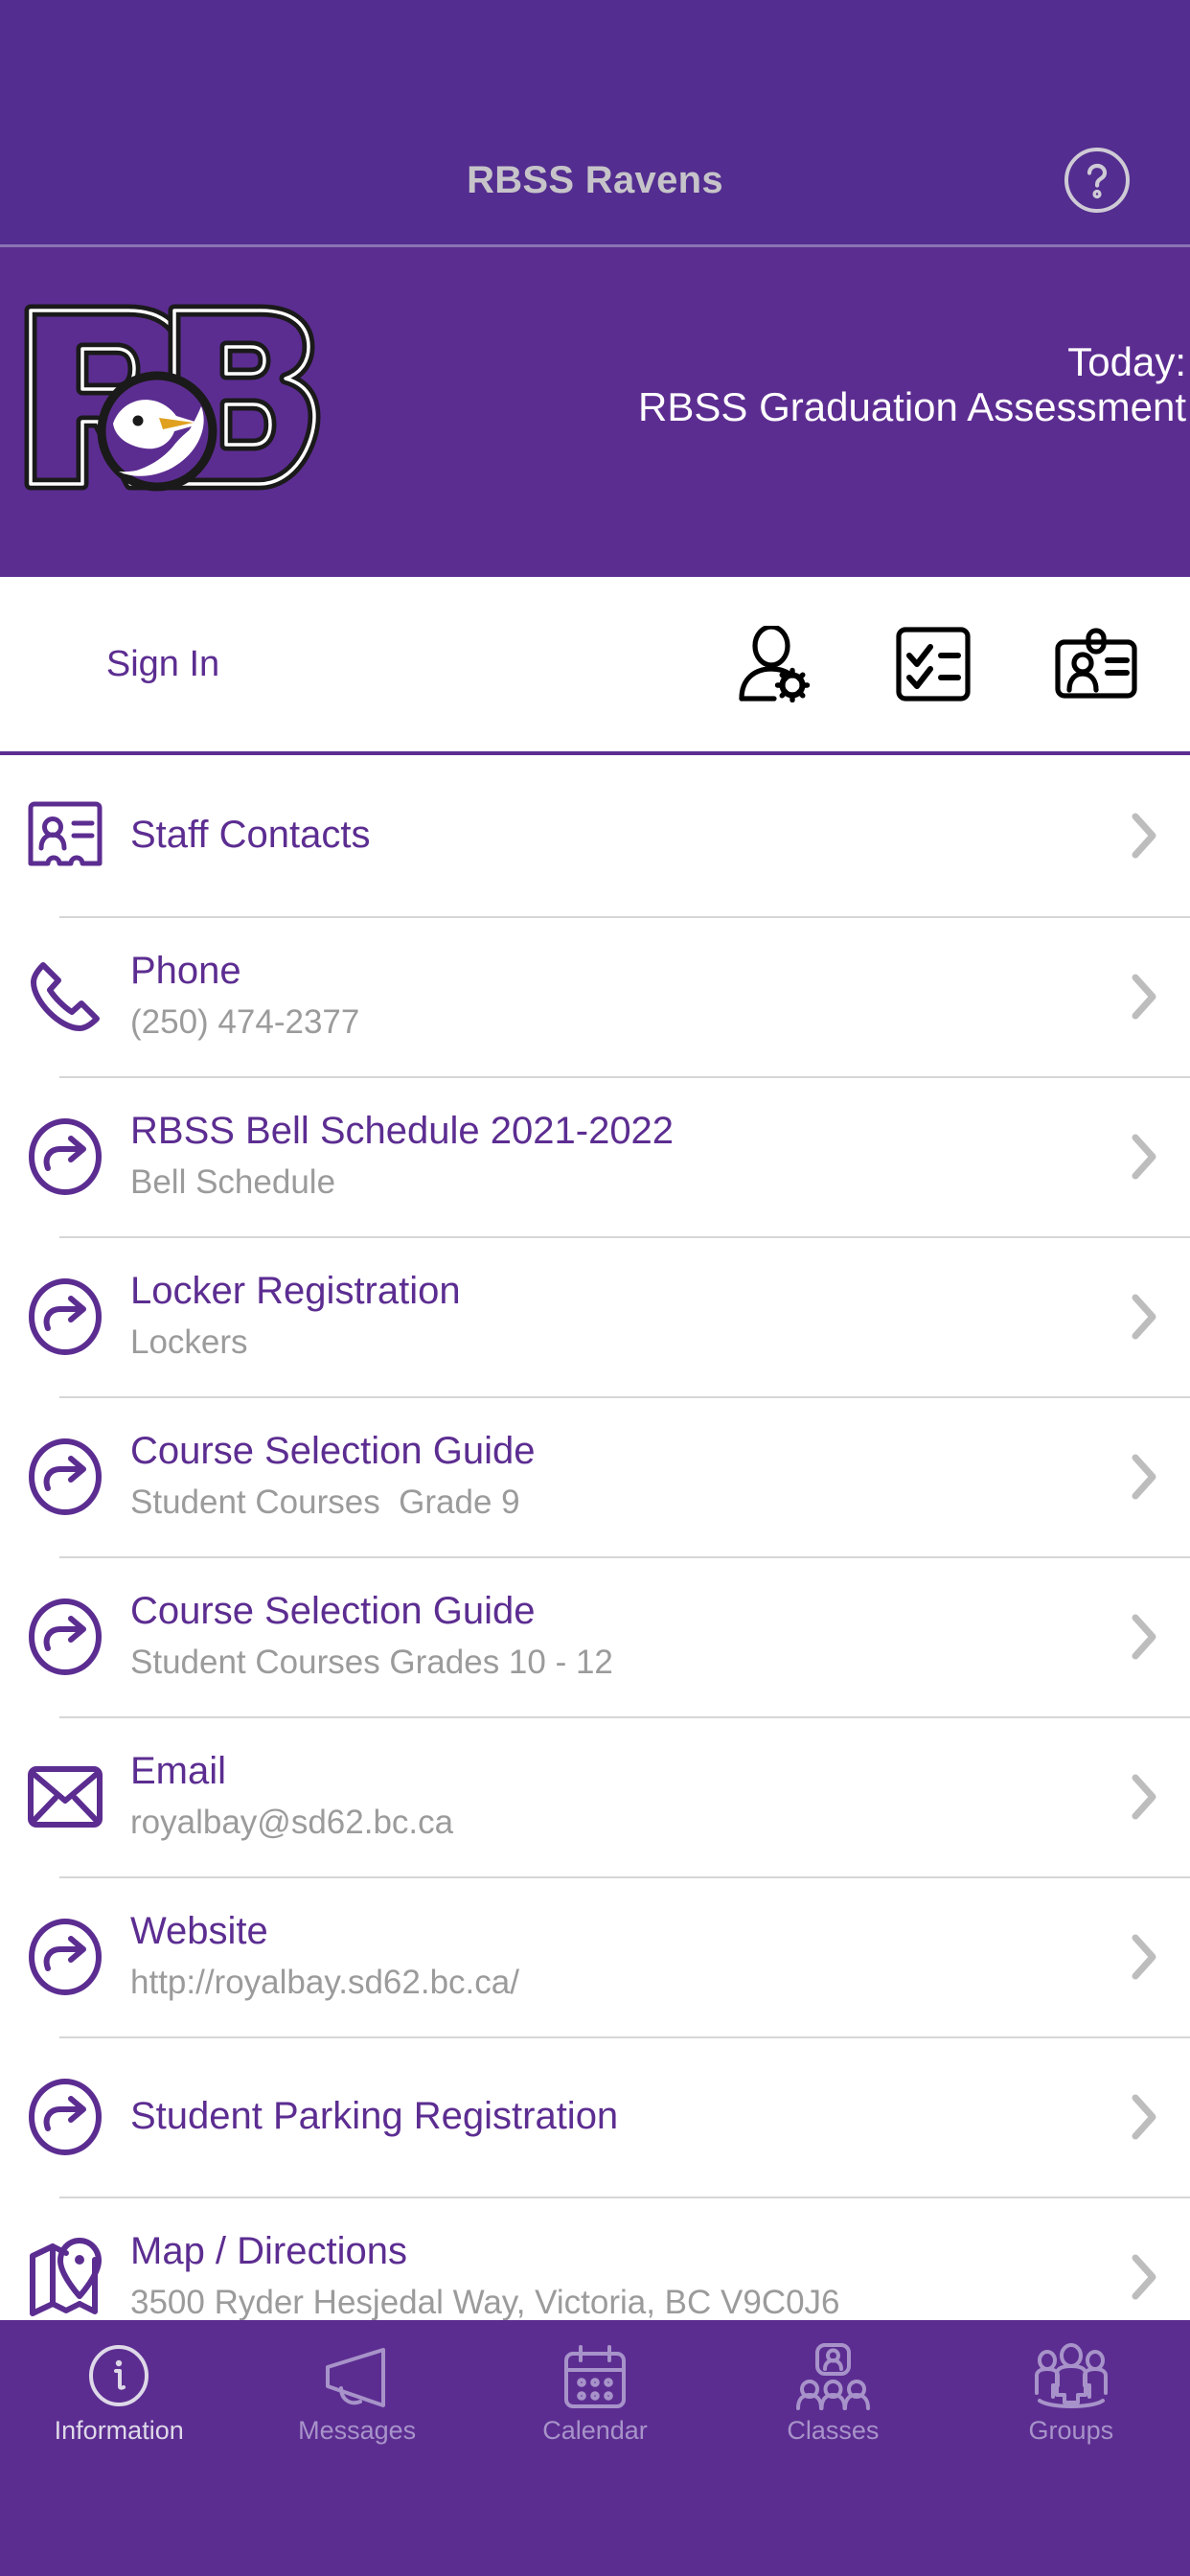  I want to click on list-item-title: Website, so click(199, 1930).